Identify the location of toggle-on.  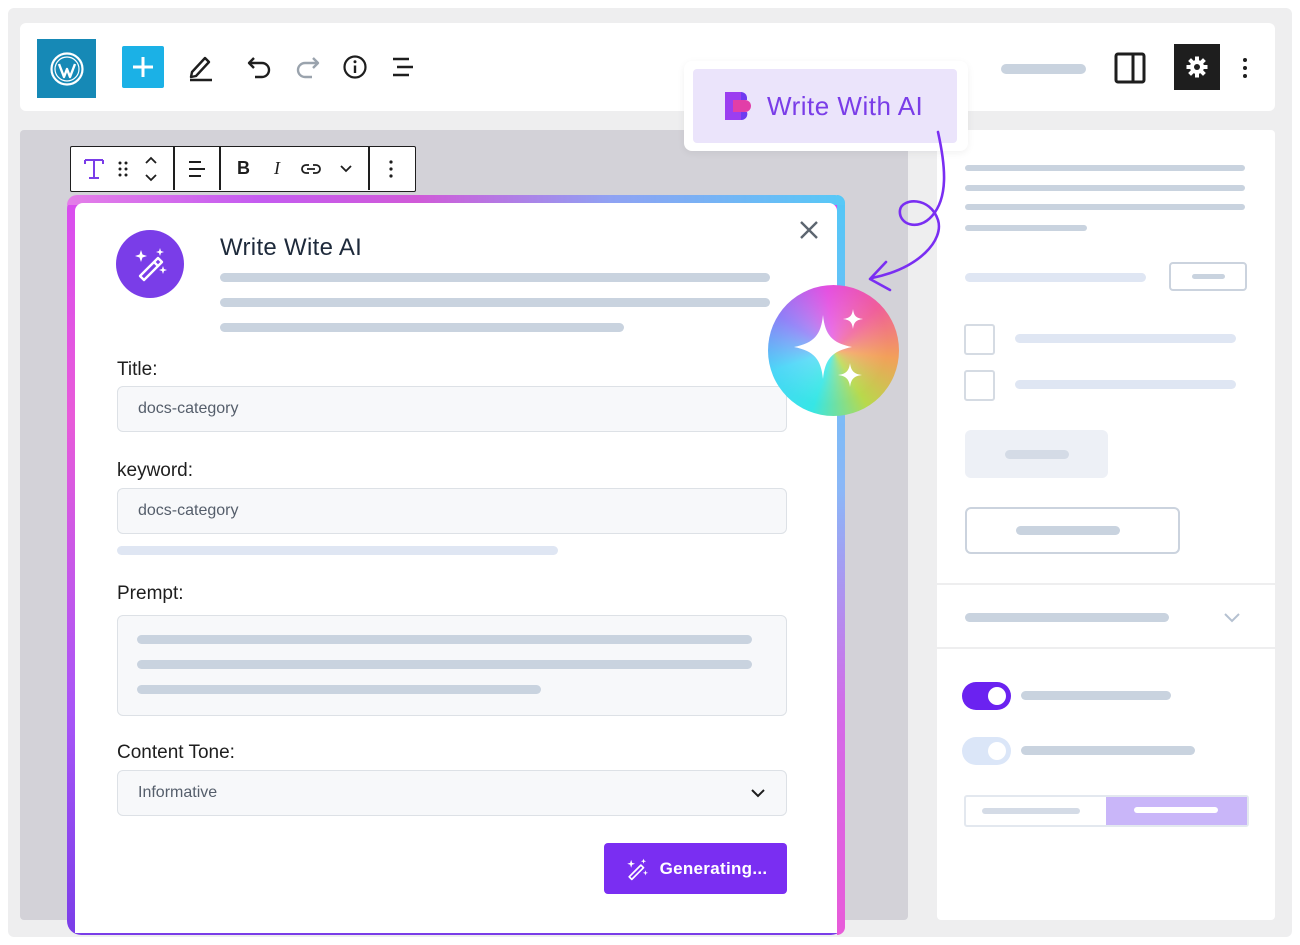
(986, 696).